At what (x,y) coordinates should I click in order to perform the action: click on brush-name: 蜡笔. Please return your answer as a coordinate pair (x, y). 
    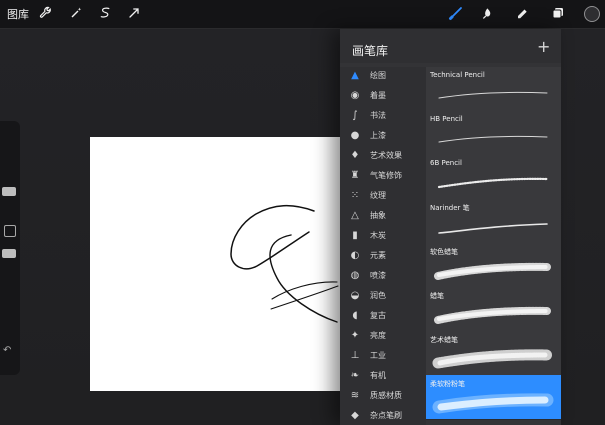
    Looking at the image, I should click on (437, 296).